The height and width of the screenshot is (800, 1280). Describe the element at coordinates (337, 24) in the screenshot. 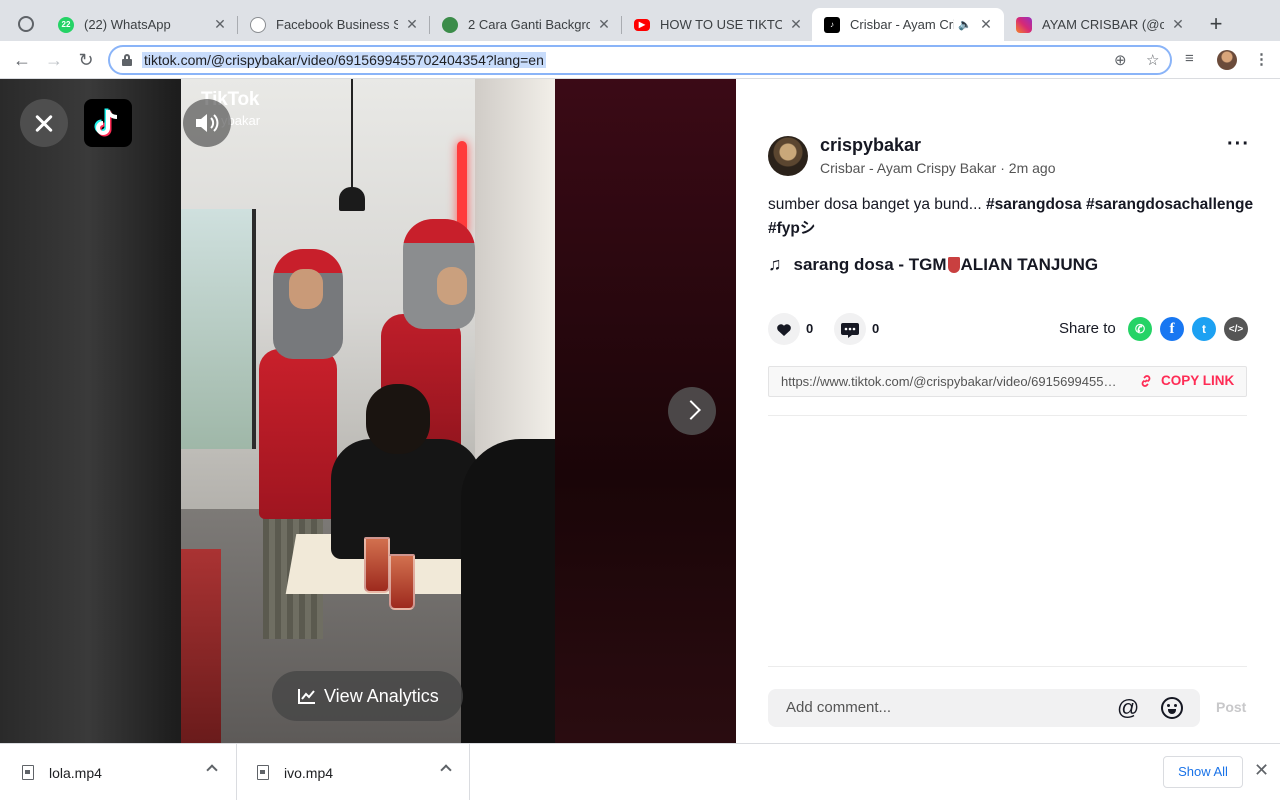

I see `tab-title: Facebook Business Su` at that location.